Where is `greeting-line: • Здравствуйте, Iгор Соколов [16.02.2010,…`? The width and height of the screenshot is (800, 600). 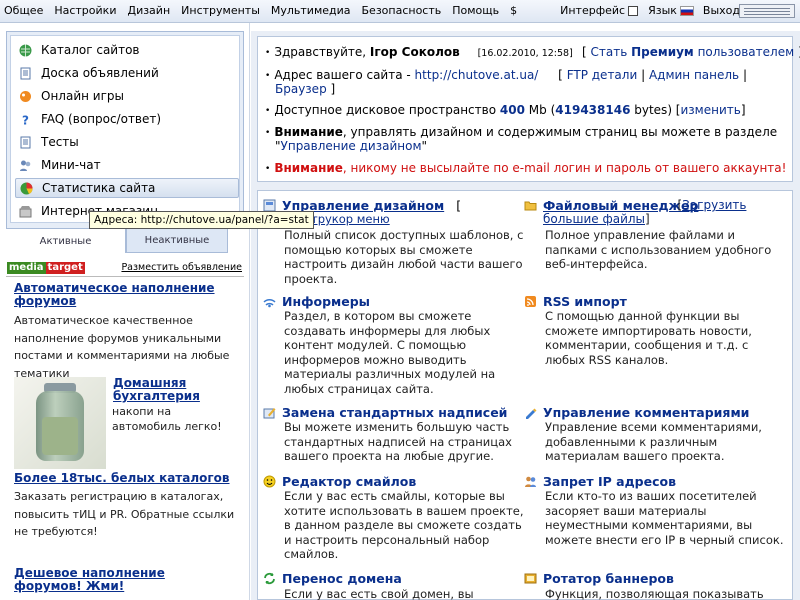 greeting-line: • Здравствуйте, Iгор Соколов [16.02.2010,… is located at coordinates (419, 52).